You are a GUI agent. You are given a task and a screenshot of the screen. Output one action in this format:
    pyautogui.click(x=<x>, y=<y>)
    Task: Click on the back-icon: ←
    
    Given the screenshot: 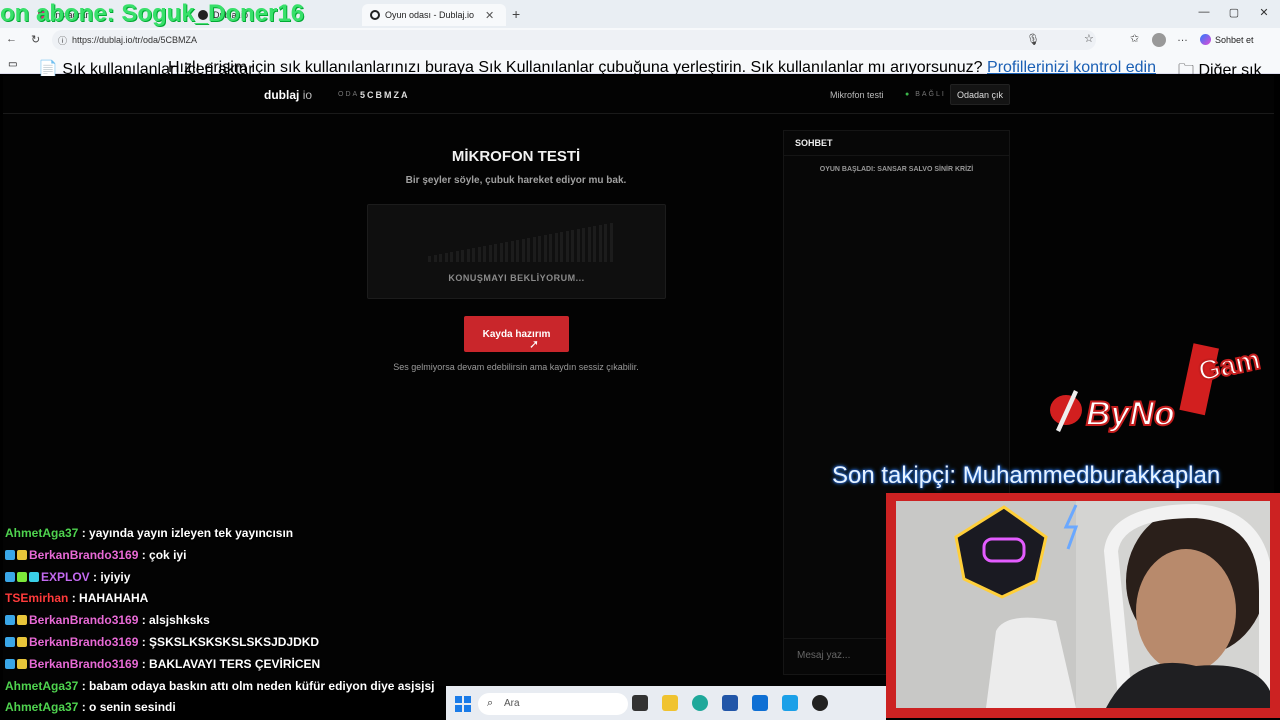 What is the action you would take?
    pyautogui.click(x=11, y=39)
    